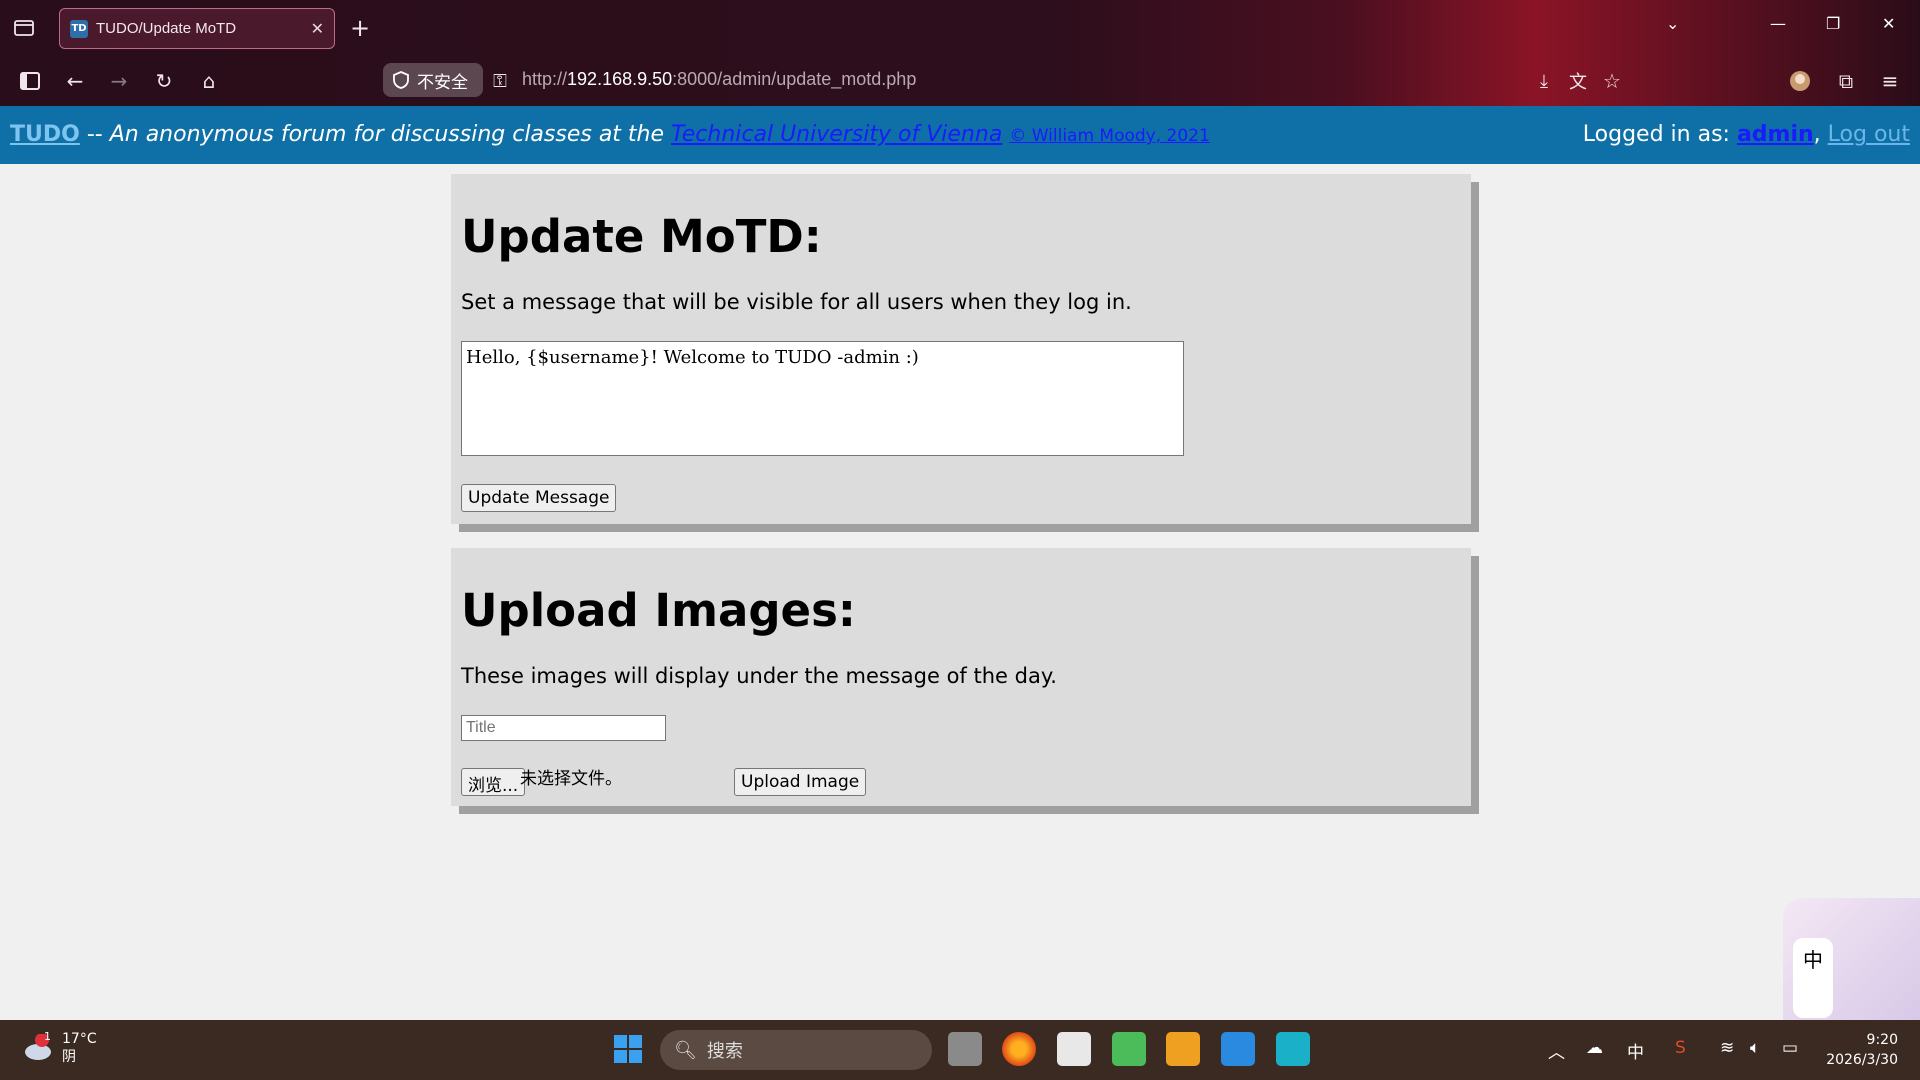 This screenshot has width=1920, height=1080. What do you see at coordinates (1612, 81) in the screenshot?
I see `bookmark-star-icon: ☆` at bounding box center [1612, 81].